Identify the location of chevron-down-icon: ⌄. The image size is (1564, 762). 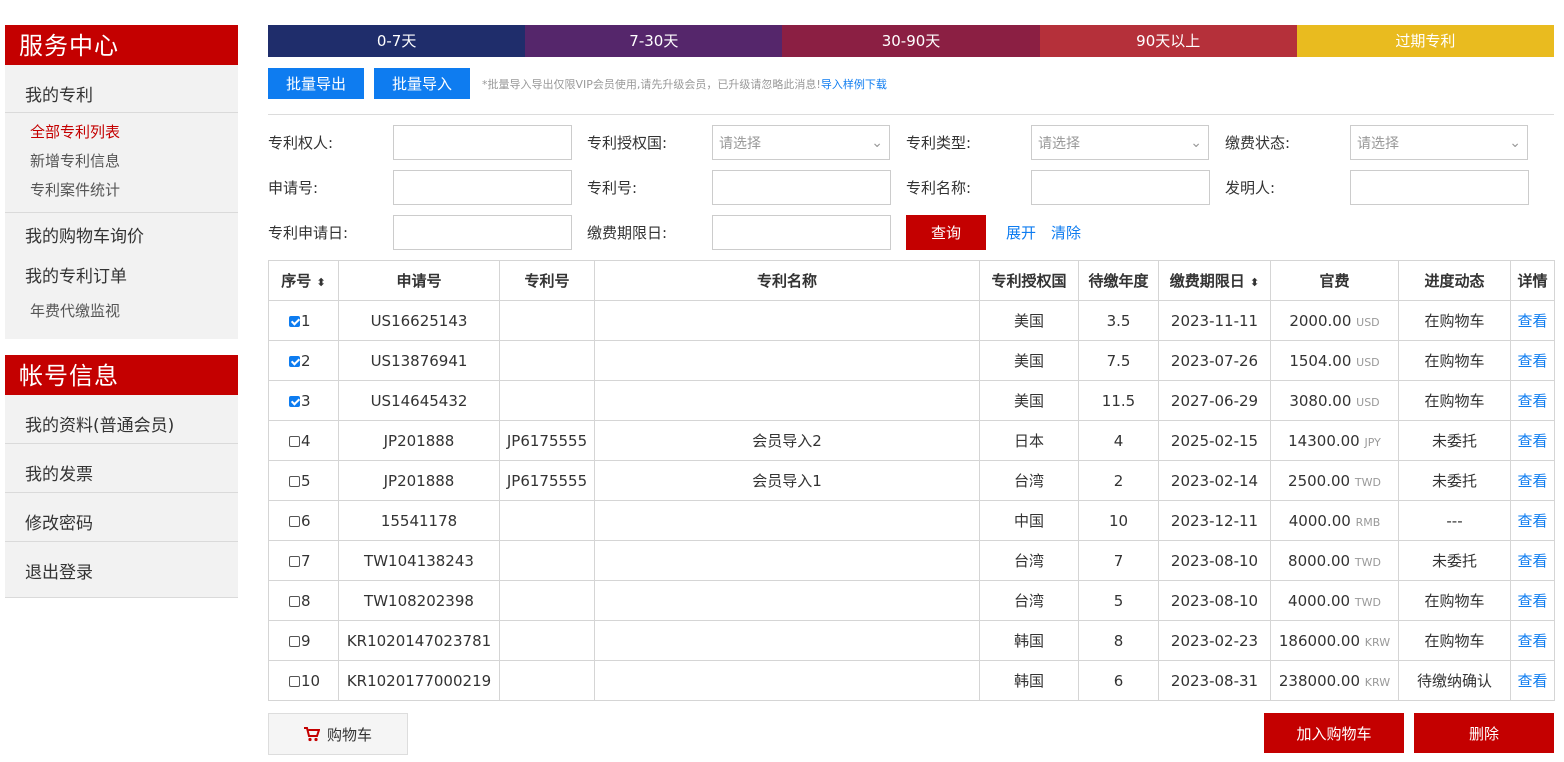
(877, 142).